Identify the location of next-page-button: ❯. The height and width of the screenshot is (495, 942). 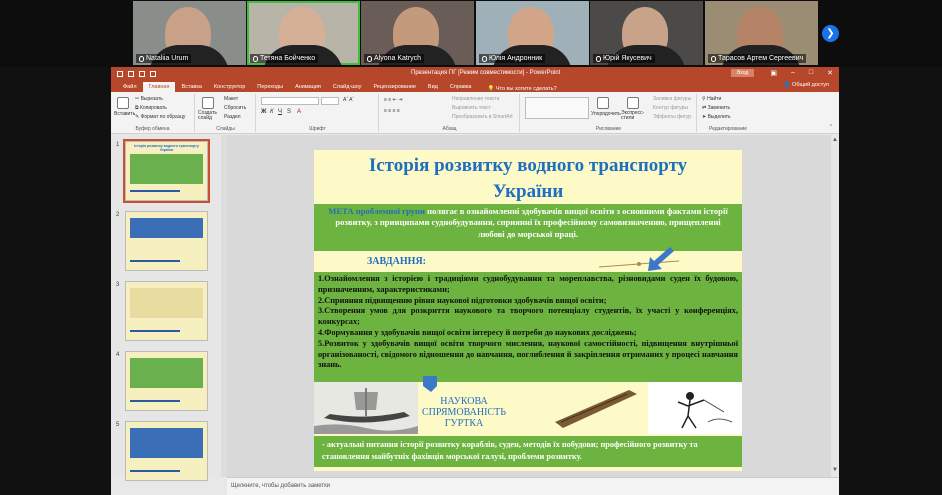
(830, 33).